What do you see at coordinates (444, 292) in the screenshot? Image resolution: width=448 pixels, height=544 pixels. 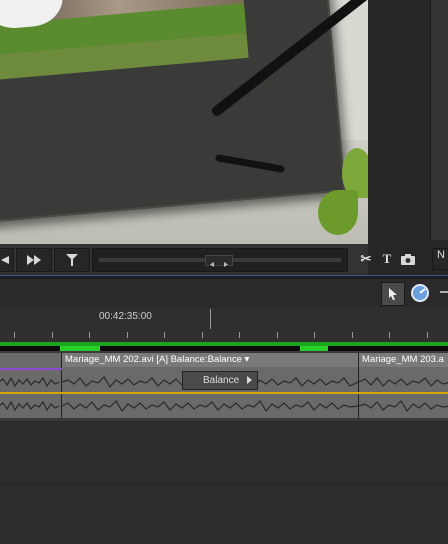 I see `more-icon` at bounding box center [444, 292].